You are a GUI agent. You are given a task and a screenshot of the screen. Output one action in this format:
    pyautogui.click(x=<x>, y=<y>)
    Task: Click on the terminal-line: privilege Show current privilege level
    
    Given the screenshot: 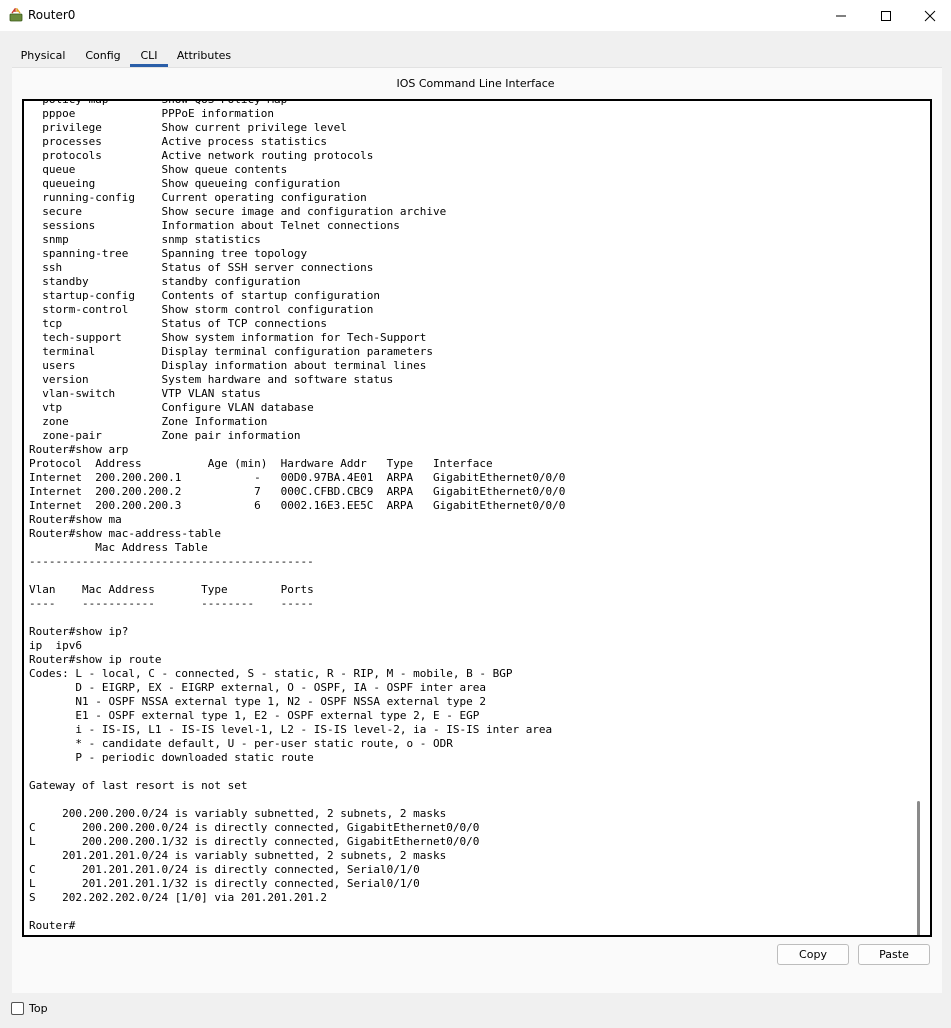 What is the action you would take?
    pyautogui.click(x=188, y=127)
    